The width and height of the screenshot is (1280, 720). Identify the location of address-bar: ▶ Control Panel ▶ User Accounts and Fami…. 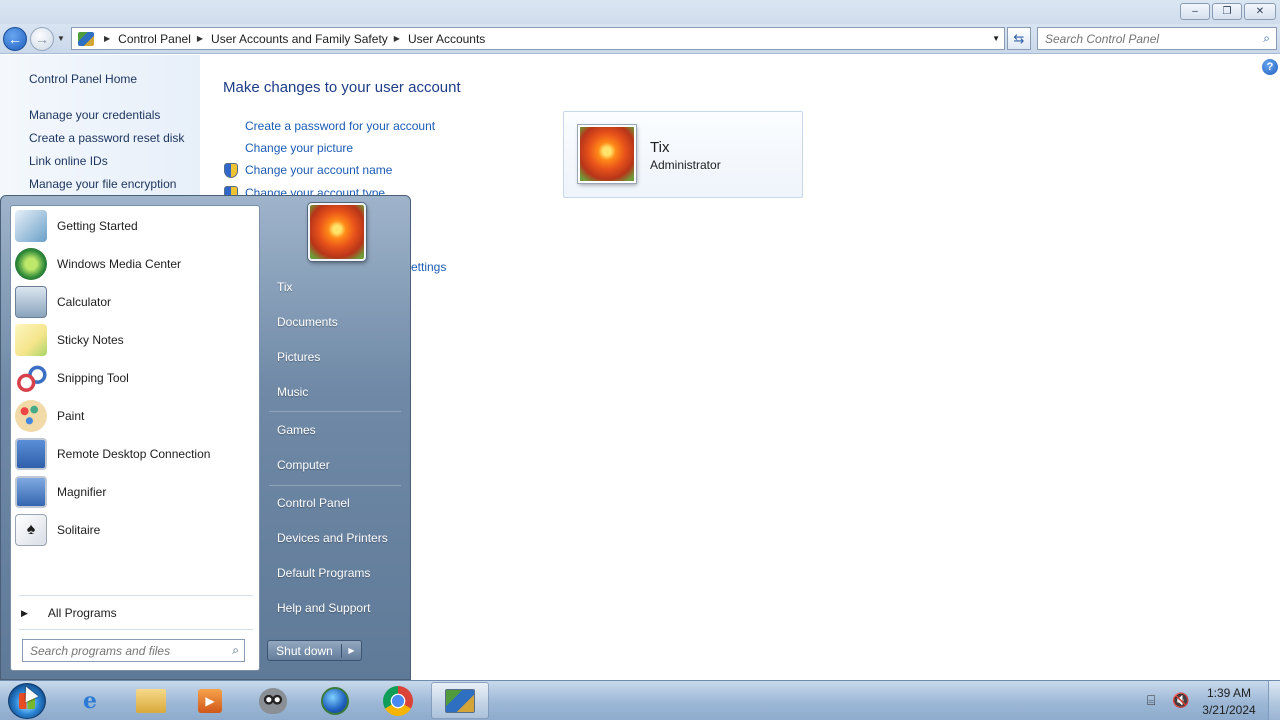
(538, 38).